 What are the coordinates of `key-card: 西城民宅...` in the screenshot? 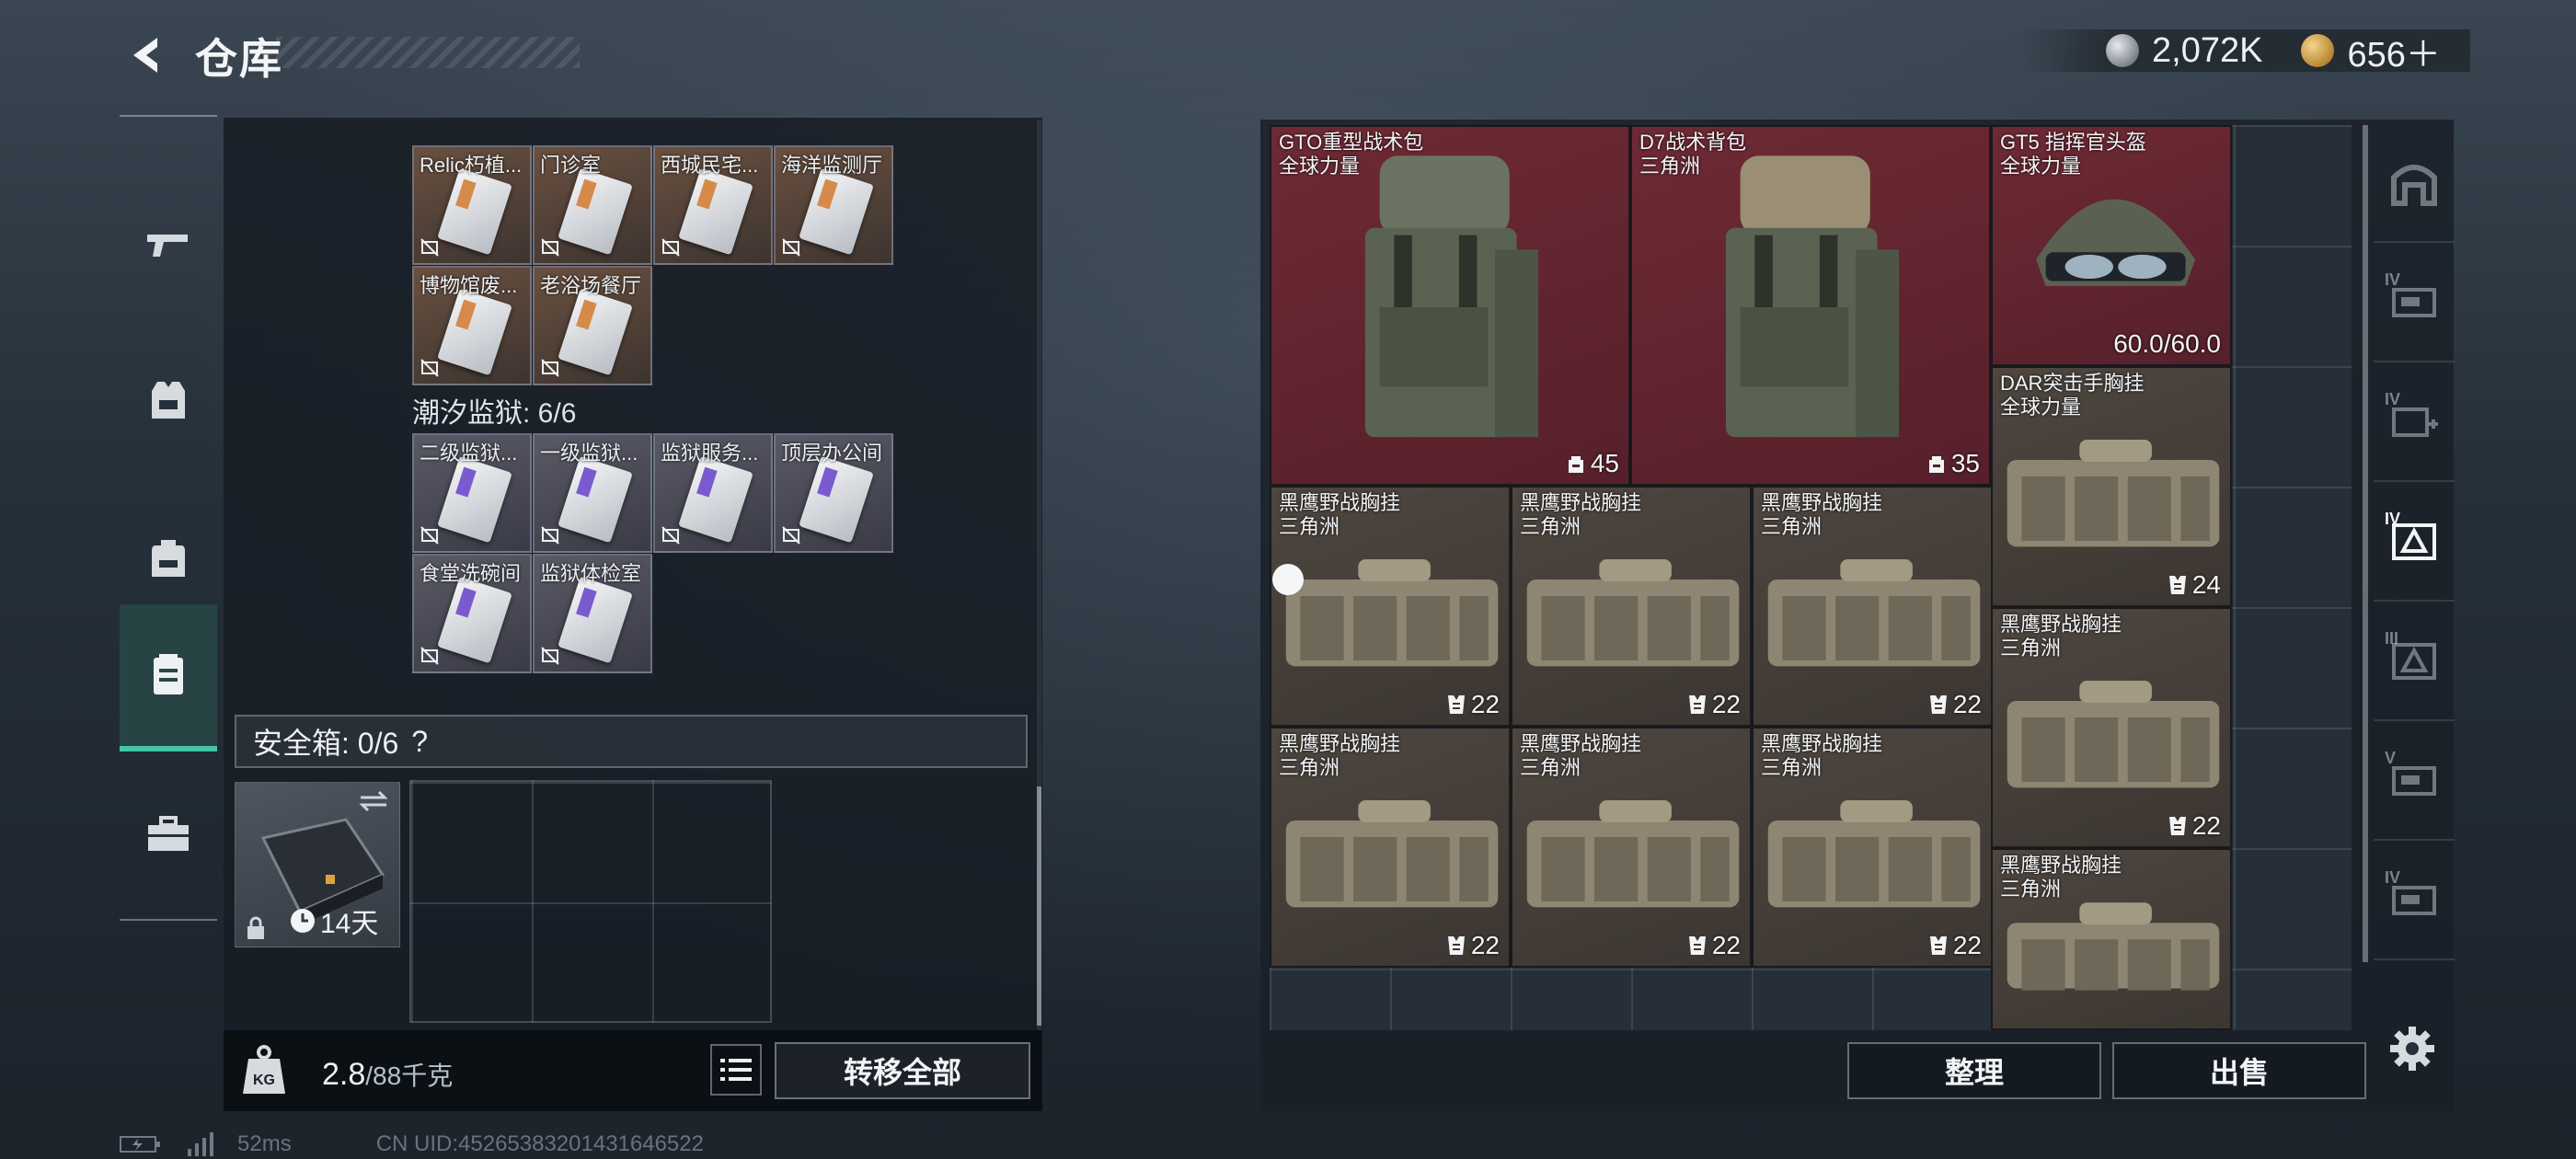 It's located at (713, 205).